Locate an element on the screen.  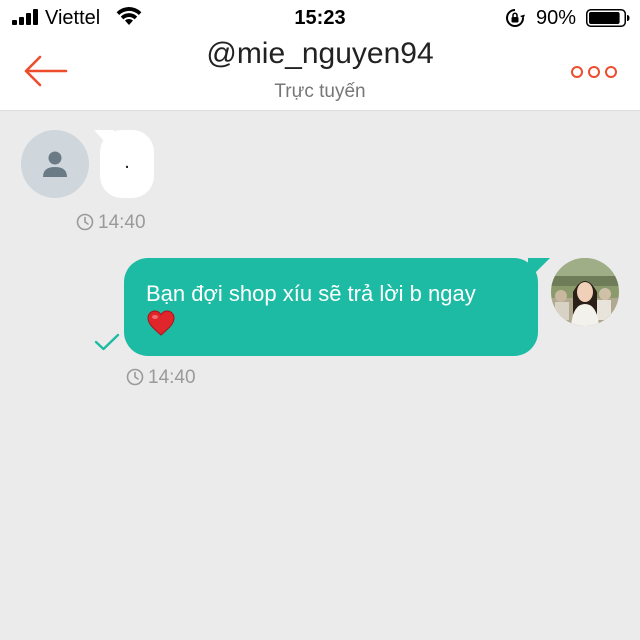
outgoing-message-time: 14:40 is located at coordinates (161, 378).